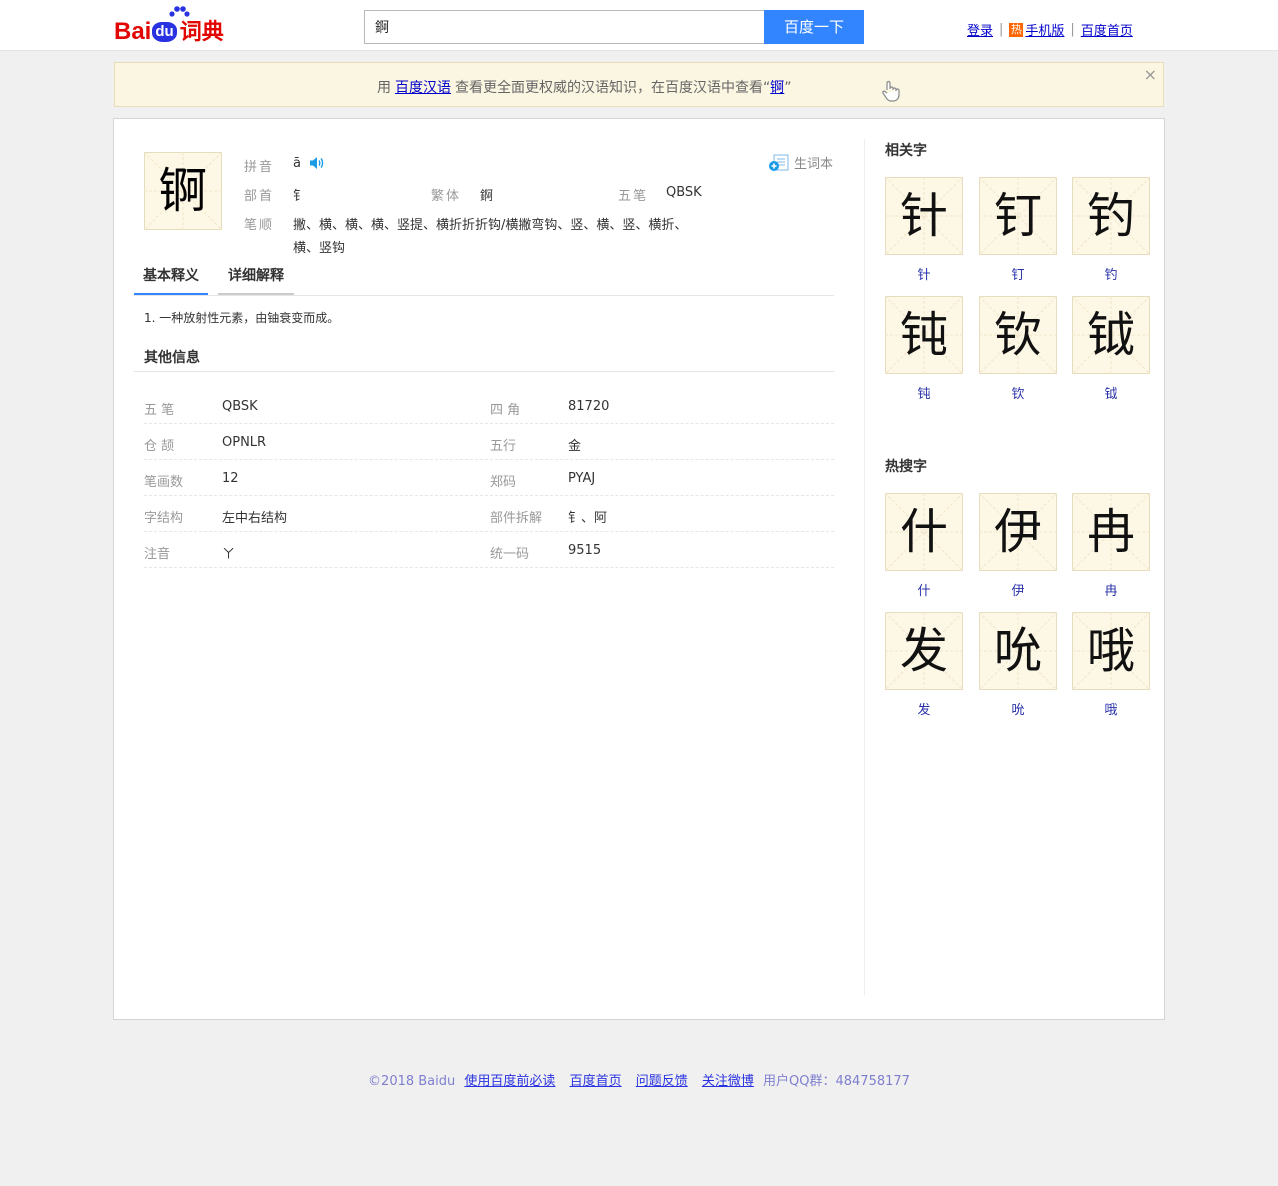 The image size is (1278, 1186). I want to click on pinyin-label: 拼音, so click(259, 167).